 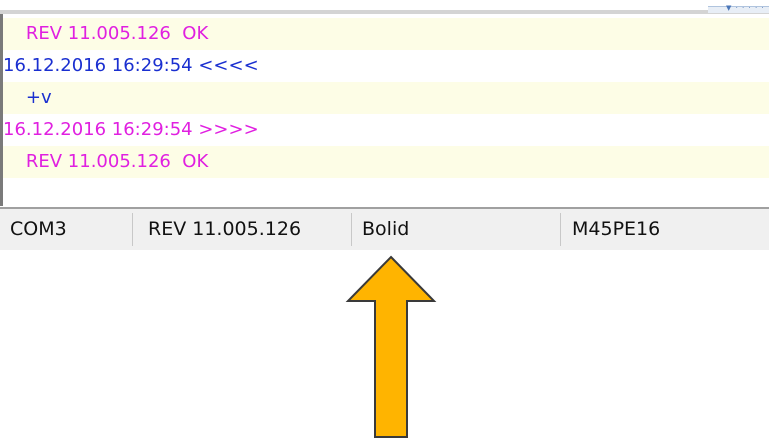 What do you see at coordinates (738, 9) in the screenshot?
I see `scroll-grip-icon: ▼ · · · · ·` at bounding box center [738, 9].